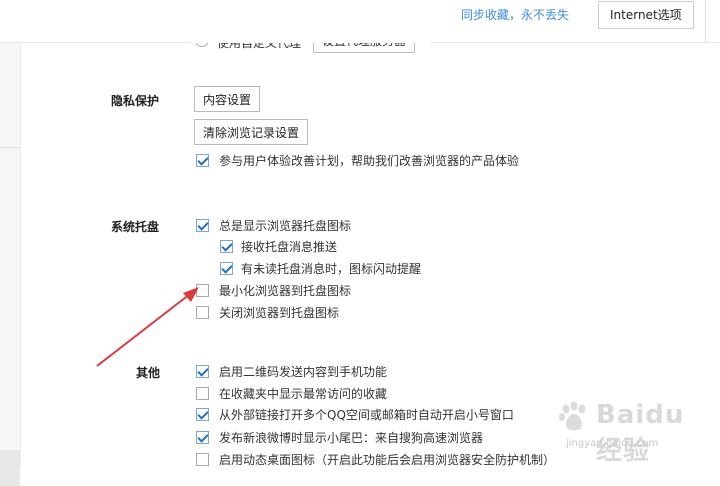 This screenshot has height=486, width=720. What do you see at coordinates (251, 132) in the screenshot?
I see `clear-history-settings-button: 清除浏览记录设置` at bounding box center [251, 132].